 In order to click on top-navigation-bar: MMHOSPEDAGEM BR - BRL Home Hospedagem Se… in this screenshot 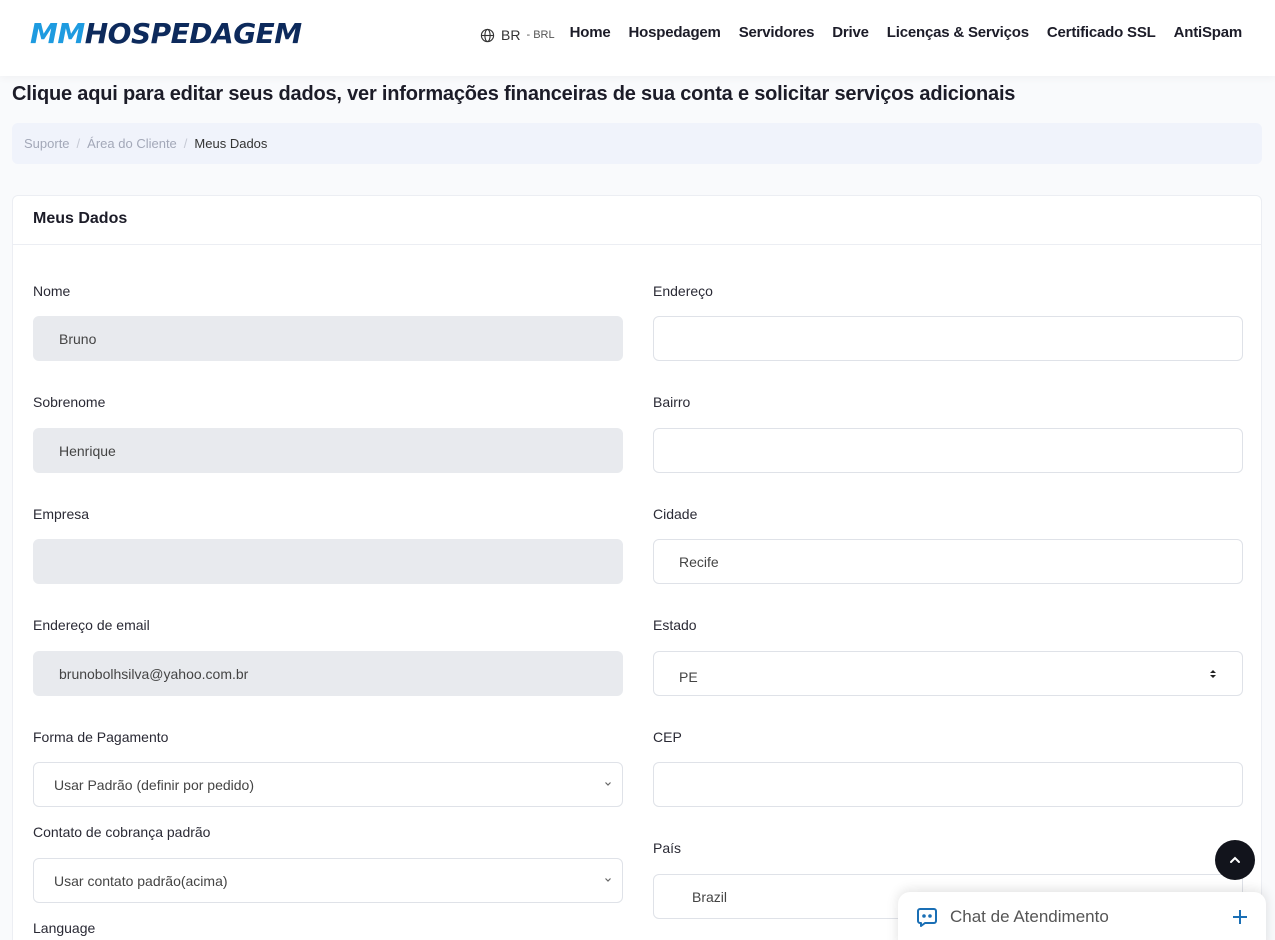, I will do `click(637, 38)`.